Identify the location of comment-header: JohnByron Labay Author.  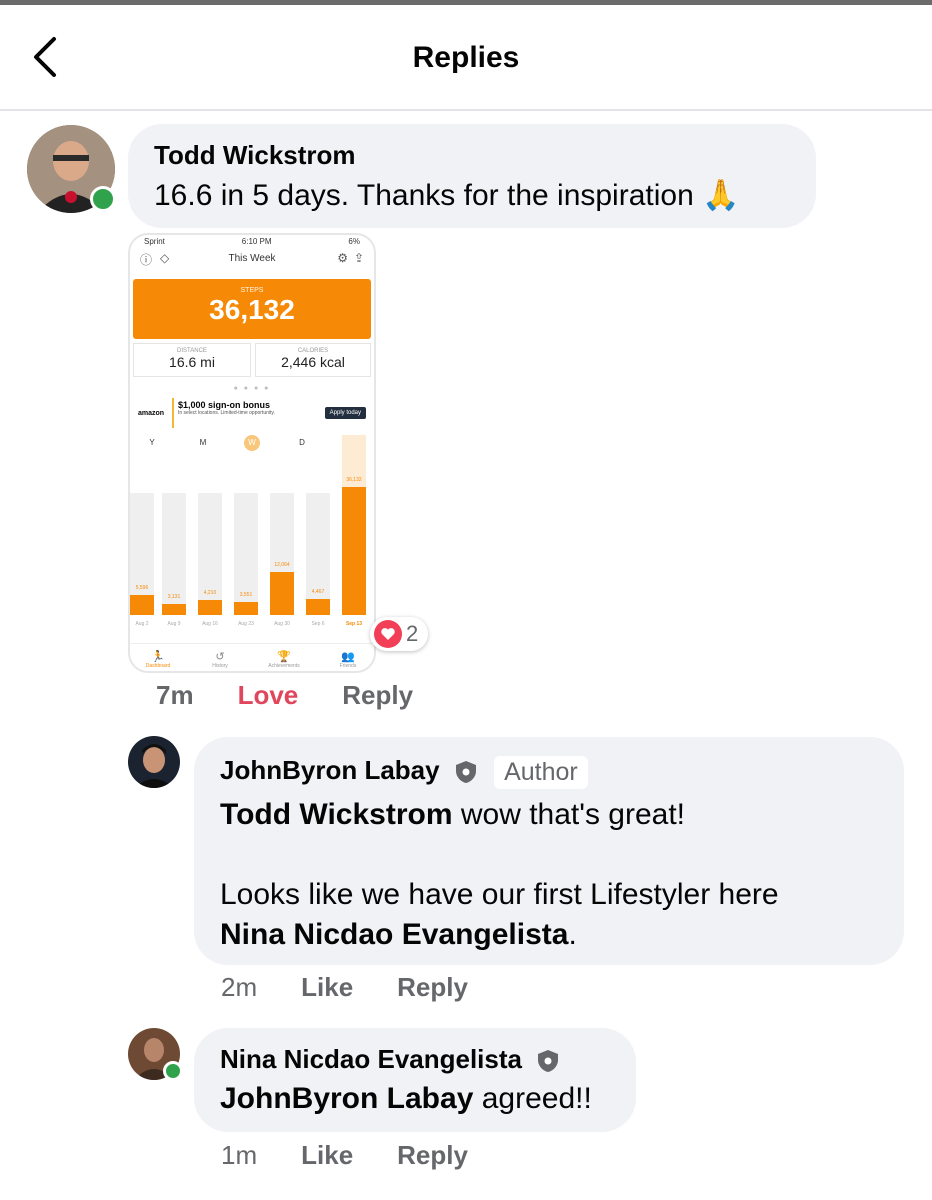
(404, 772).